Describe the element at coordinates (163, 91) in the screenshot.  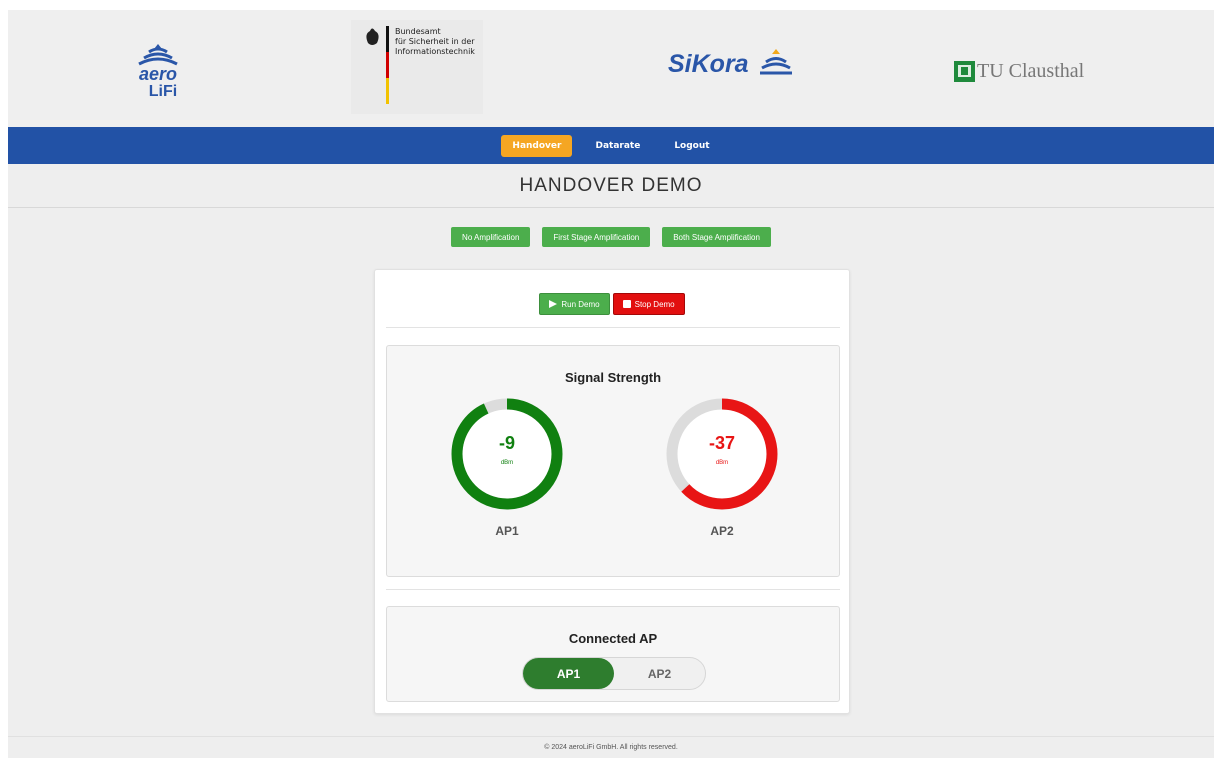
I see `aerolifi-logo-line2: LiFi` at that location.